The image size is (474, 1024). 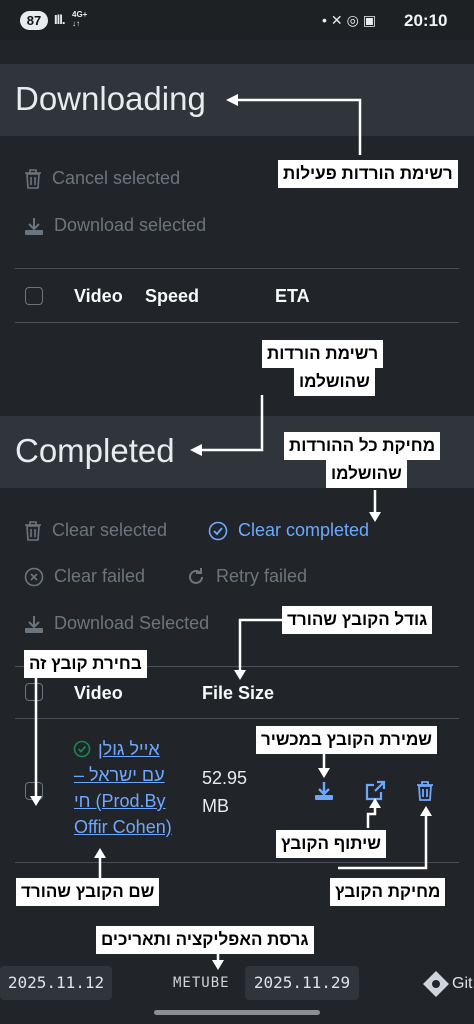 What do you see at coordinates (368, 174) in the screenshot?
I see `annotation-active-list: רשימת הורדות פעילות` at bounding box center [368, 174].